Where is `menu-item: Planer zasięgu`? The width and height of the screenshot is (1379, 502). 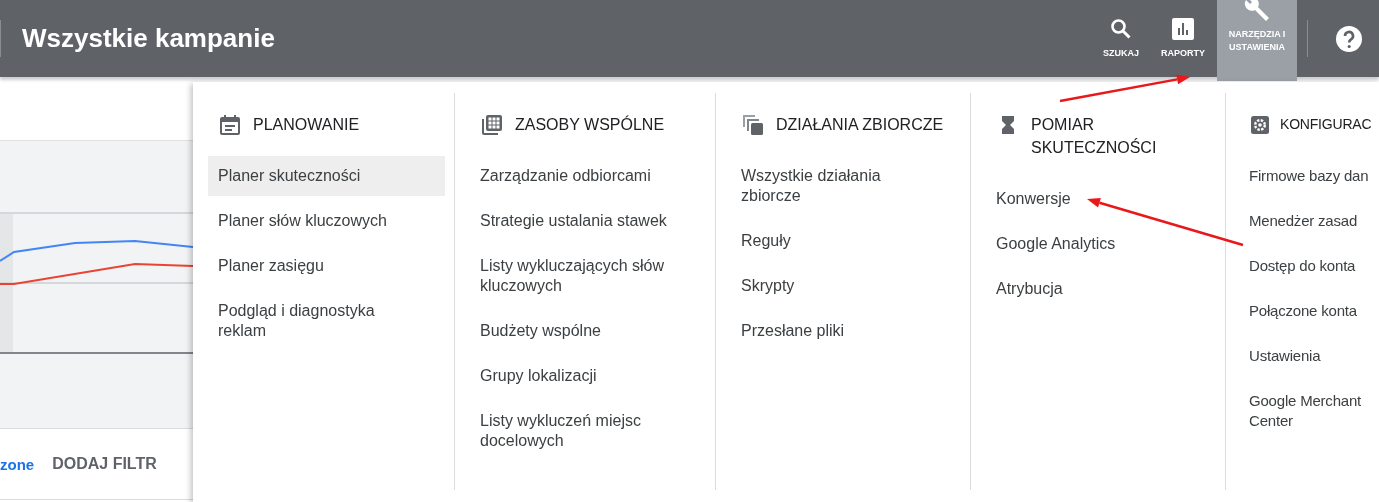 menu-item: Planer zasięgu is located at coordinates (326, 266).